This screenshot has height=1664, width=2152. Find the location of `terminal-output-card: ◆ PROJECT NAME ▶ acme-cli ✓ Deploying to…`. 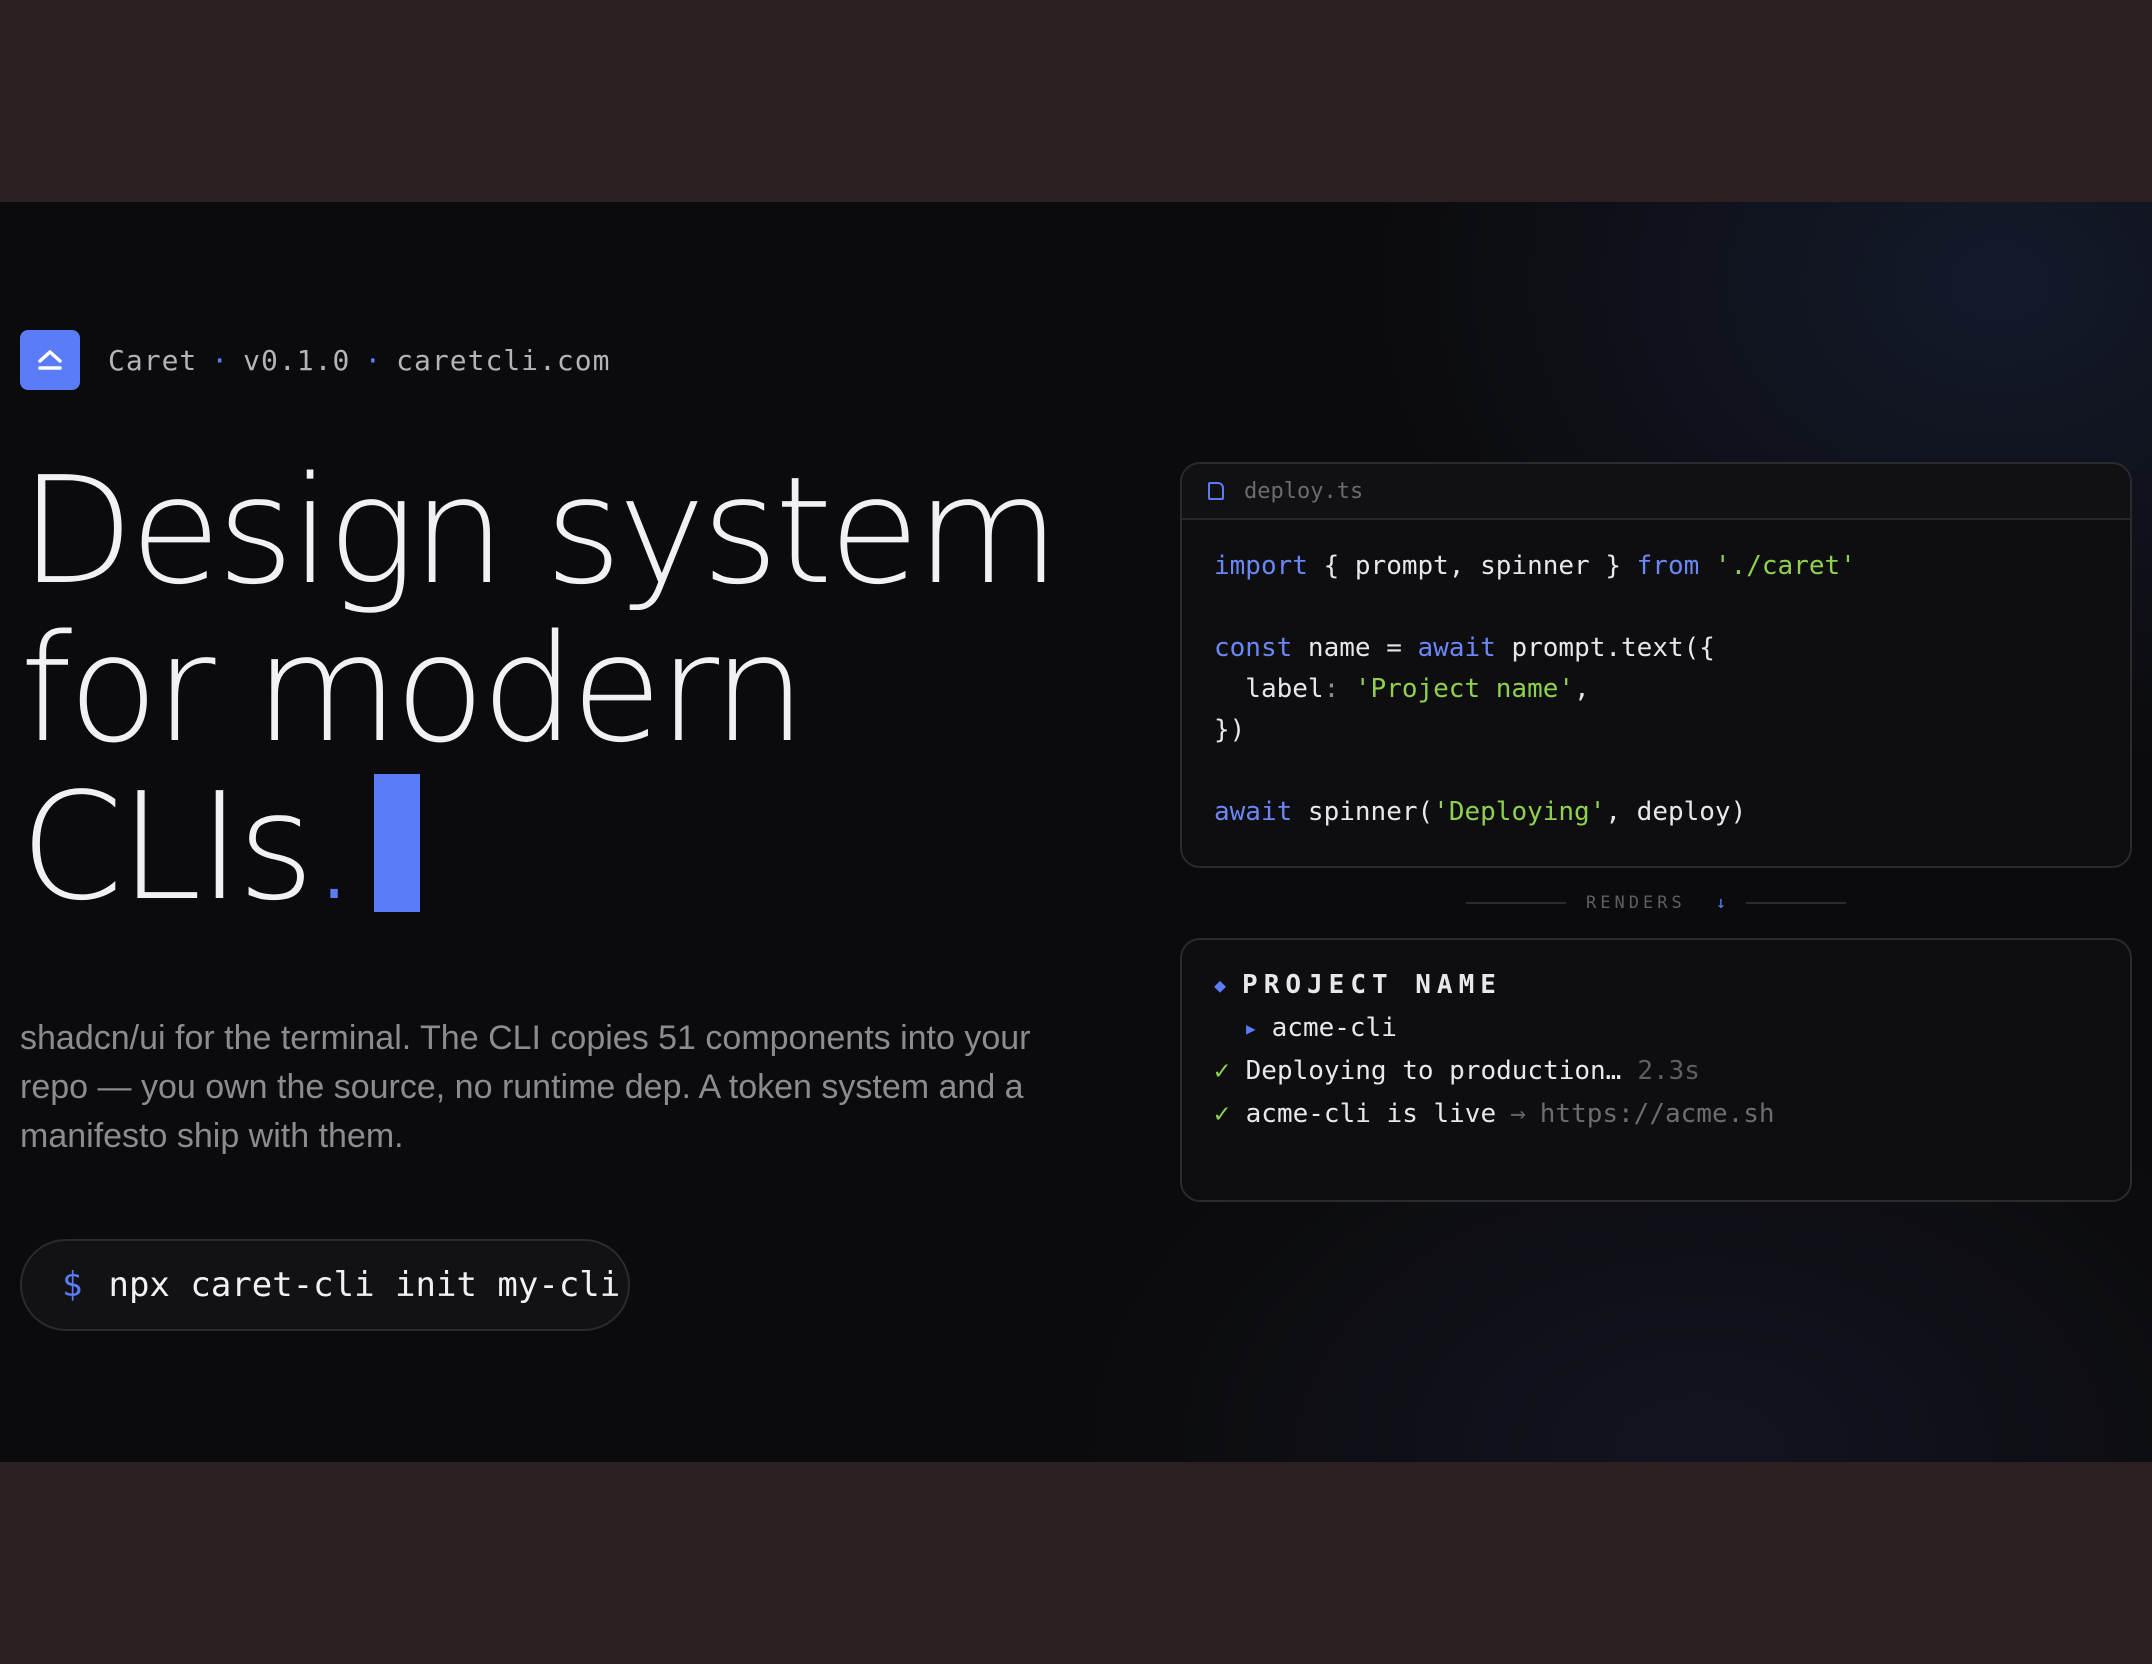

terminal-output-card: ◆ PROJECT NAME ▶ acme-cli ✓ Deploying to… is located at coordinates (1656, 1070).